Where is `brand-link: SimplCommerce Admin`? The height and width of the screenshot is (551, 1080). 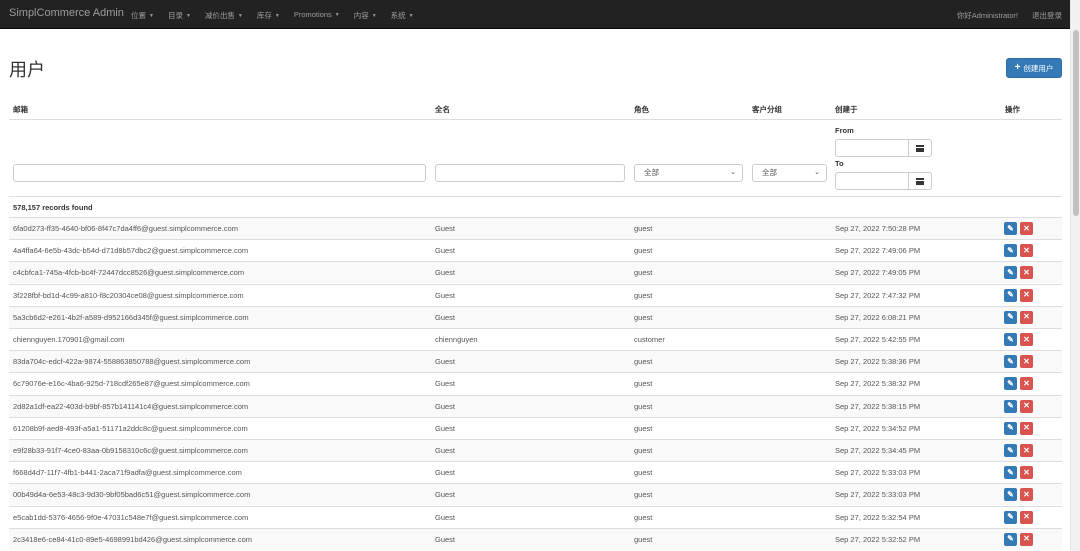
brand-link: SimplCommerce Admin is located at coordinates (66, 13).